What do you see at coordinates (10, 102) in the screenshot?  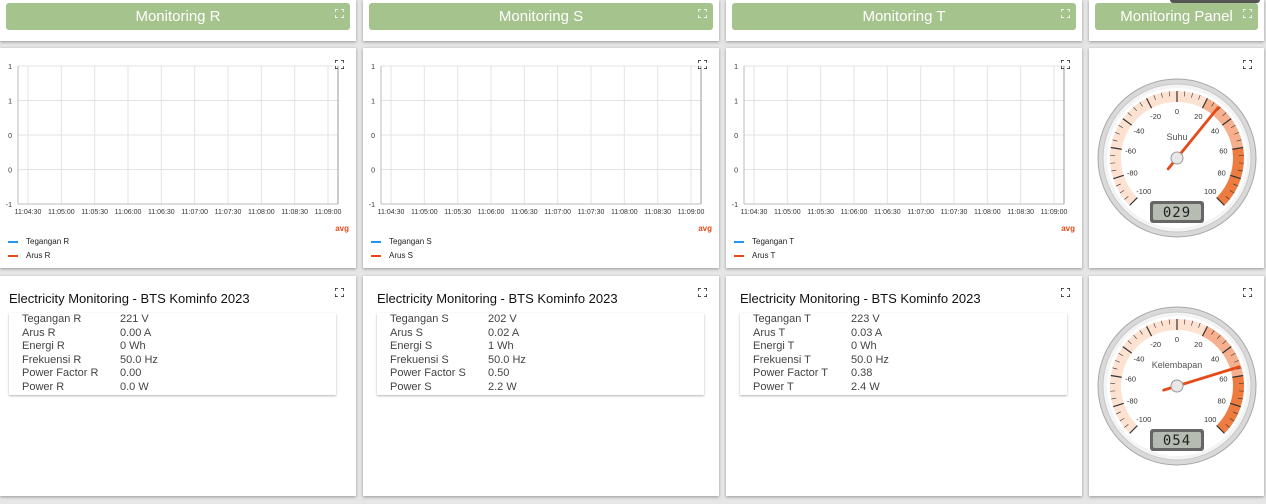 I see `y-tick-label: 1` at bounding box center [10, 102].